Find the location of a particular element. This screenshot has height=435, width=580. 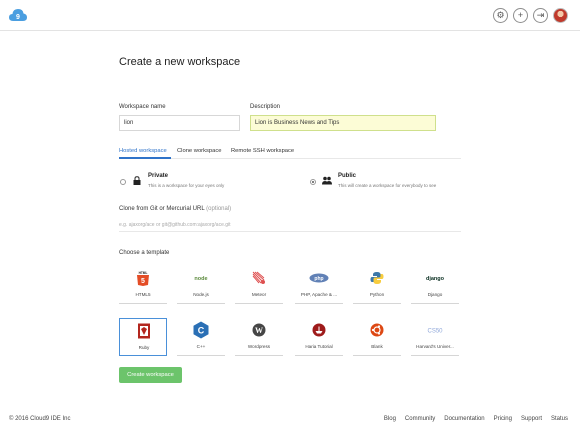

footer-link-support: Support is located at coordinates (531, 419).